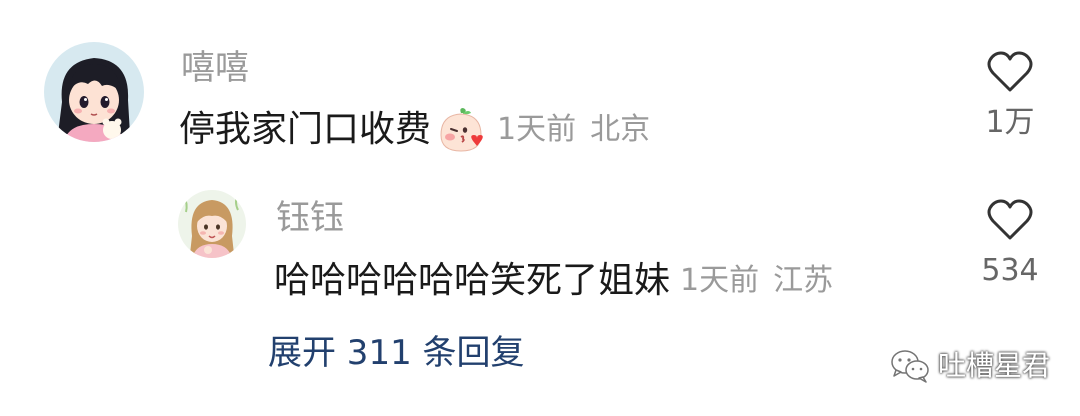 The height and width of the screenshot is (416, 1080). What do you see at coordinates (537, 129) in the screenshot?
I see `comment-time: 1天前` at bounding box center [537, 129].